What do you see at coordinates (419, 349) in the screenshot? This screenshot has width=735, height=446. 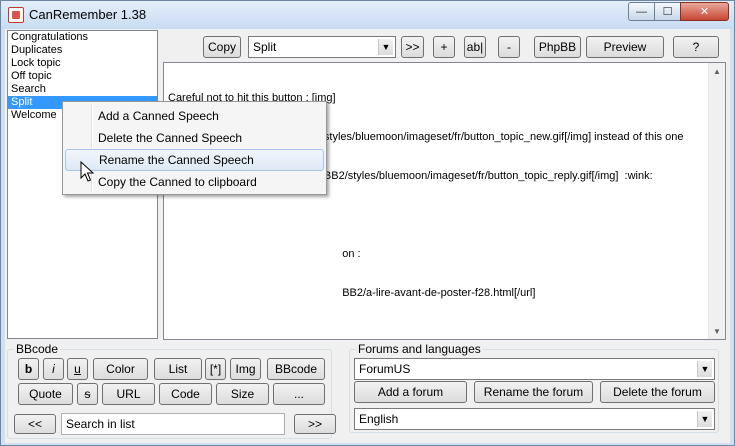 I see `forums-group-title: Forums and languages` at bounding box center [419, 349].